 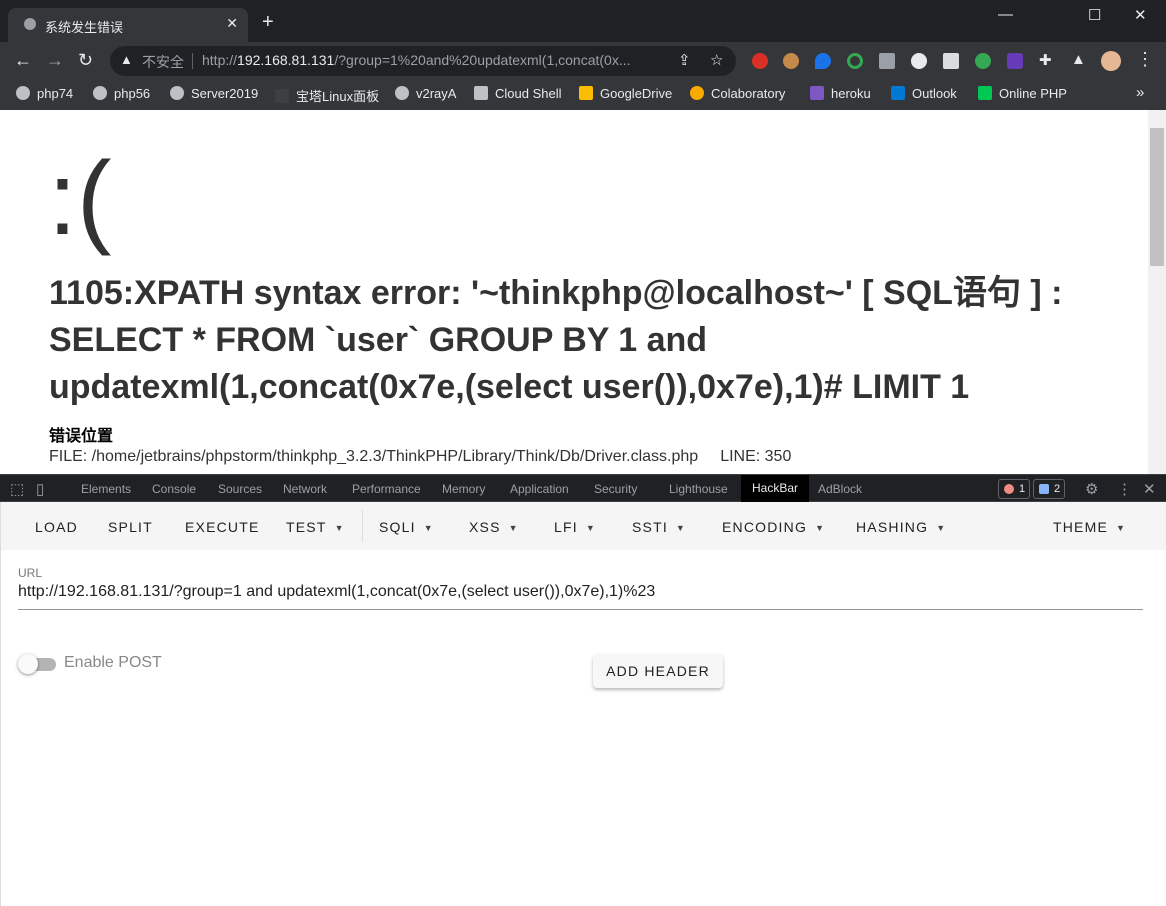 What do you see at coordinates (113, 662) in the screenshot?
I see `enable-post-label: Enable POST` at bounding box center [113, 662].